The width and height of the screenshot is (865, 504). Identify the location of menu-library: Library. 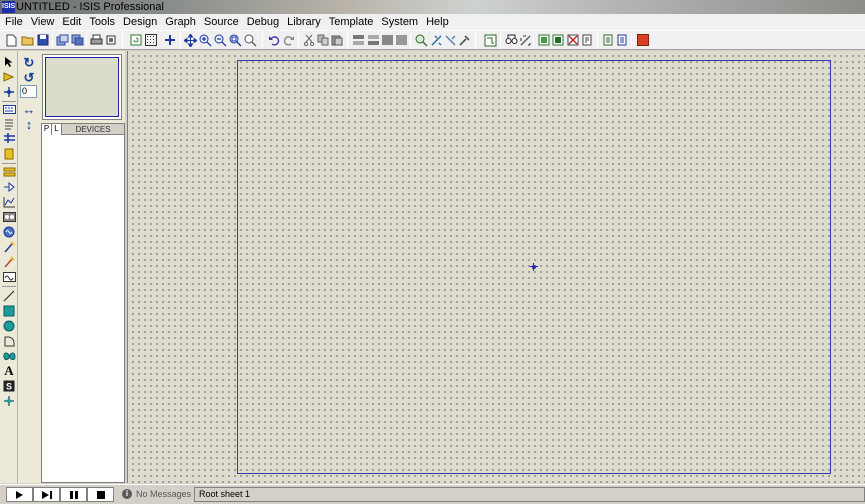
(304, 22).